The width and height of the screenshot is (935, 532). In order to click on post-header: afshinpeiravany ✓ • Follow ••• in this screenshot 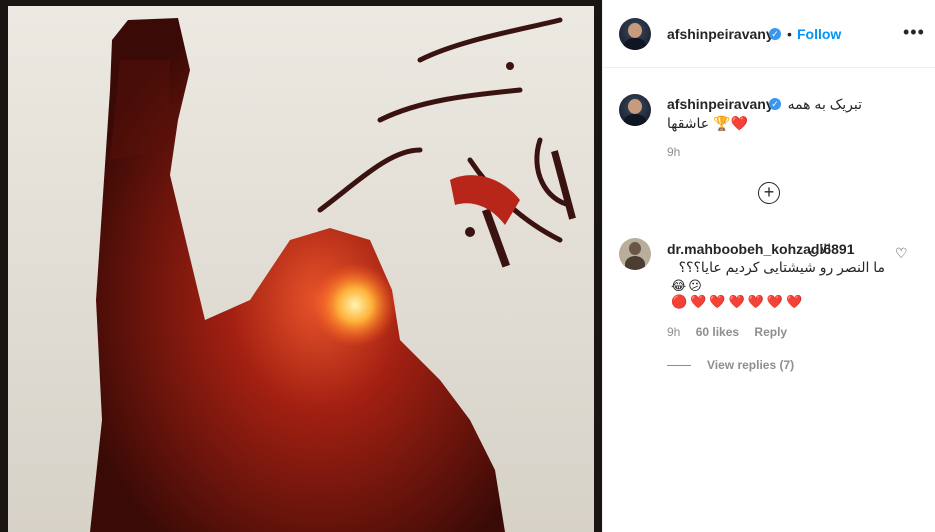, I will do `click(769, 34)`.